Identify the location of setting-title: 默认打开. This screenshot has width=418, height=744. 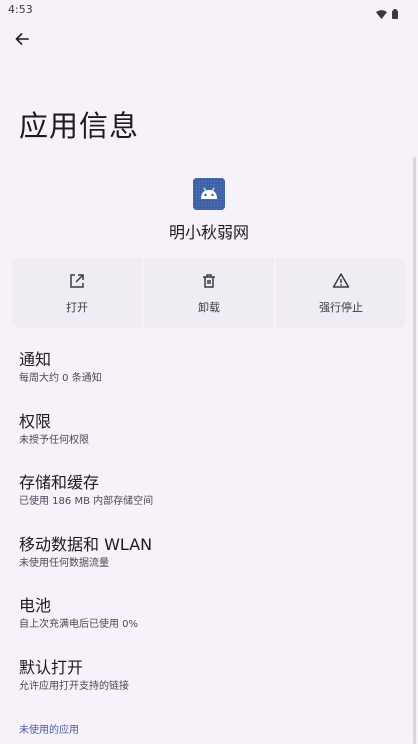
(51, 667).